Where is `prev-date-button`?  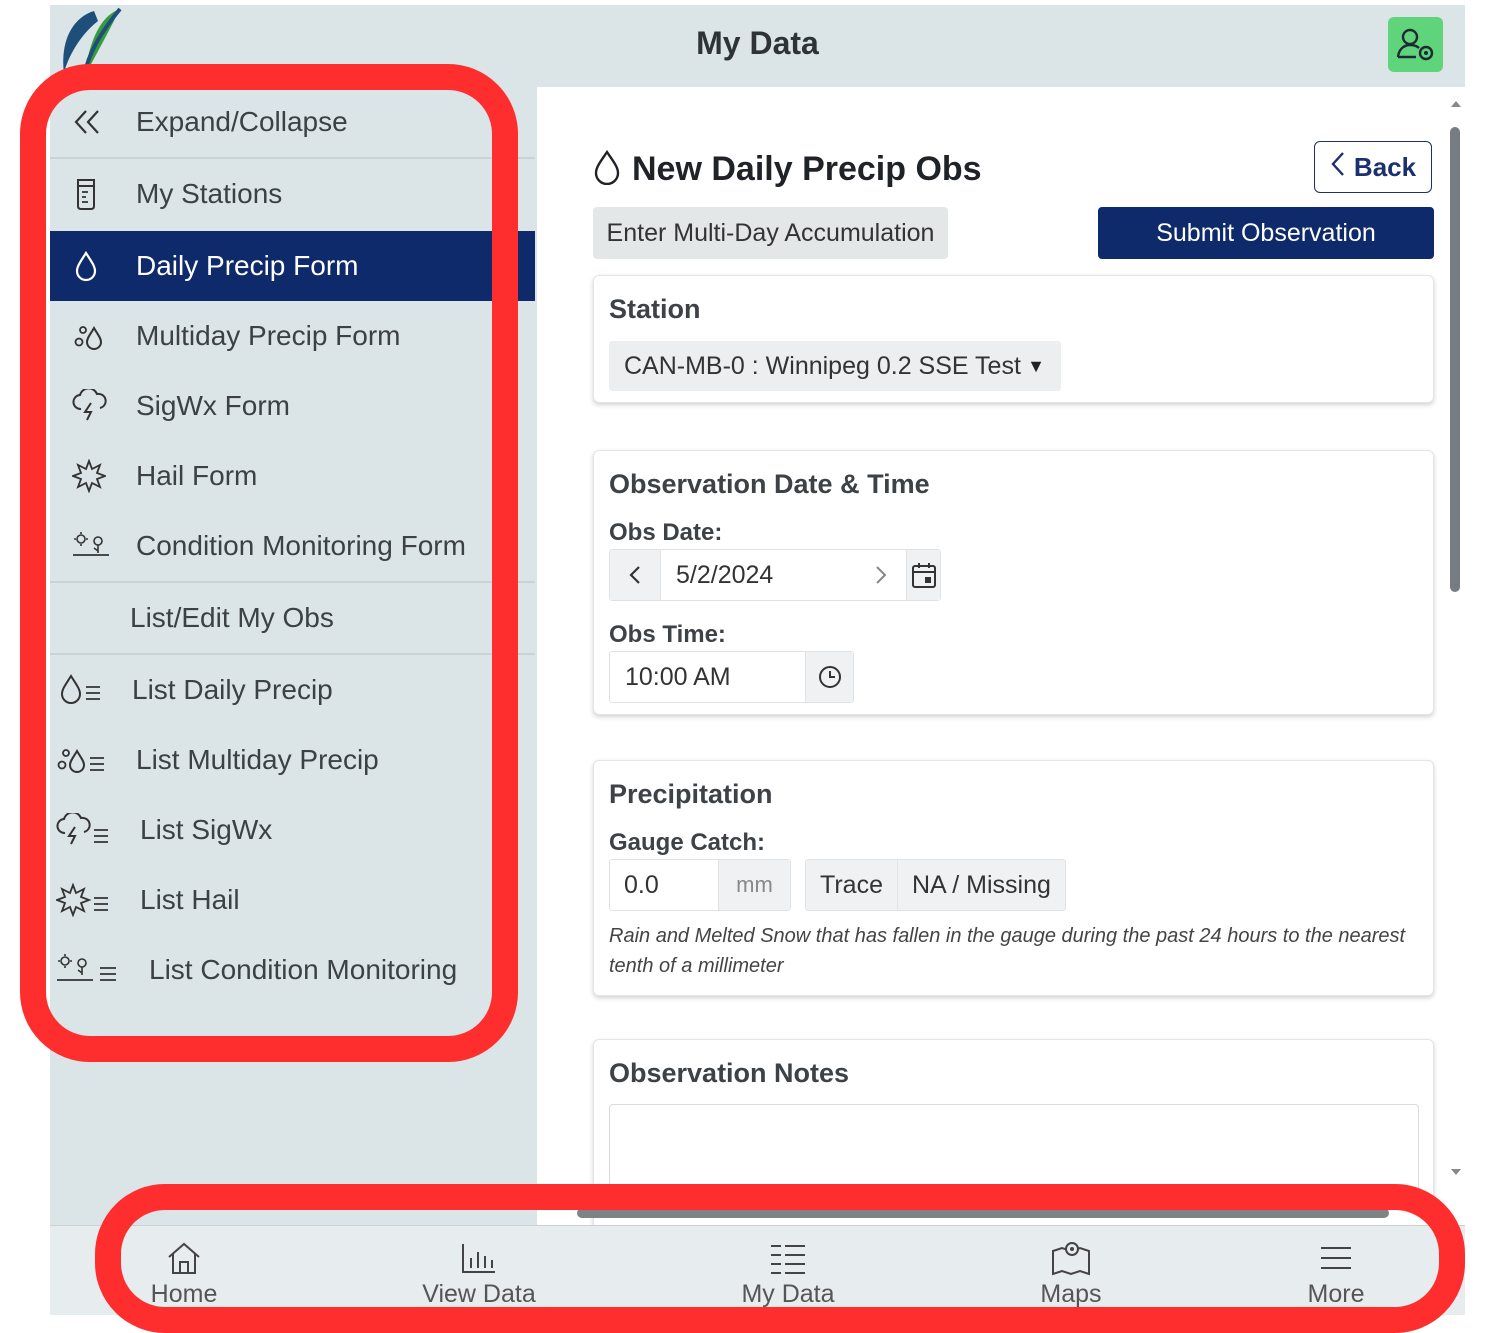
prev-date-button is located at coordinates (635, 575).